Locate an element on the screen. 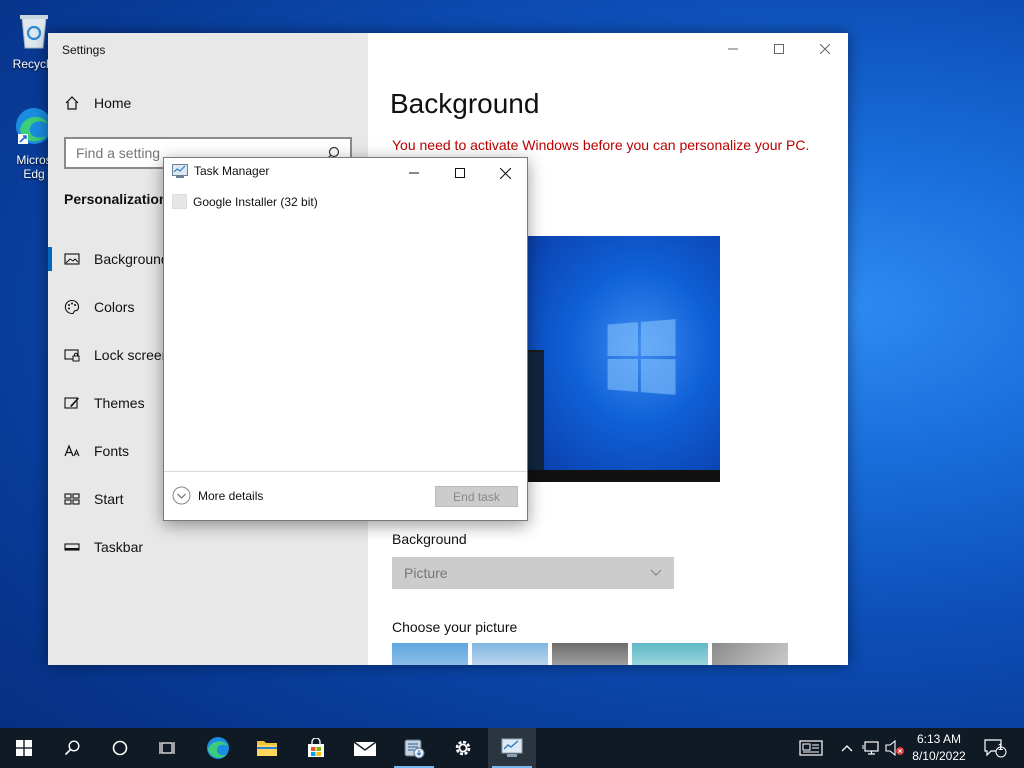 This screenshot has height=768, width=1024. taskbar-icon is located at coordinates (72, 547).